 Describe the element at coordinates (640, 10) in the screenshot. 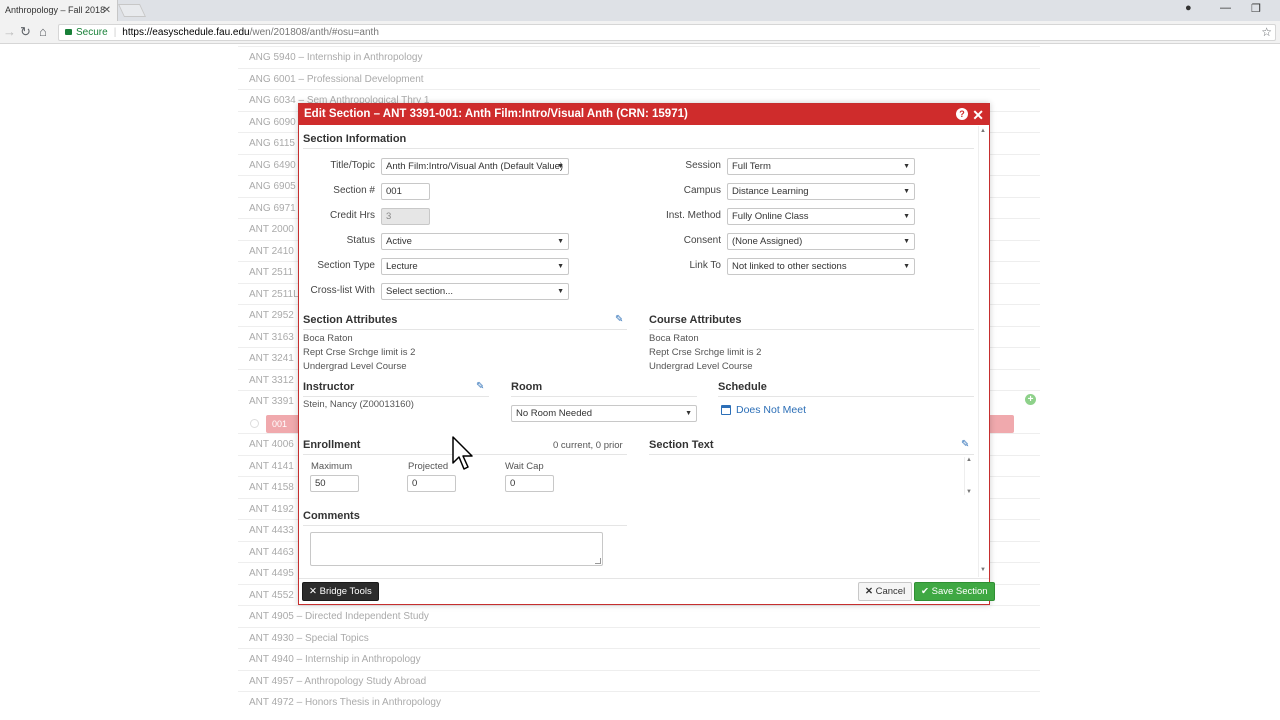

I see `browser-tabbar: Anthropology – Fall 2018 ✕ ● — ❐` at that location.